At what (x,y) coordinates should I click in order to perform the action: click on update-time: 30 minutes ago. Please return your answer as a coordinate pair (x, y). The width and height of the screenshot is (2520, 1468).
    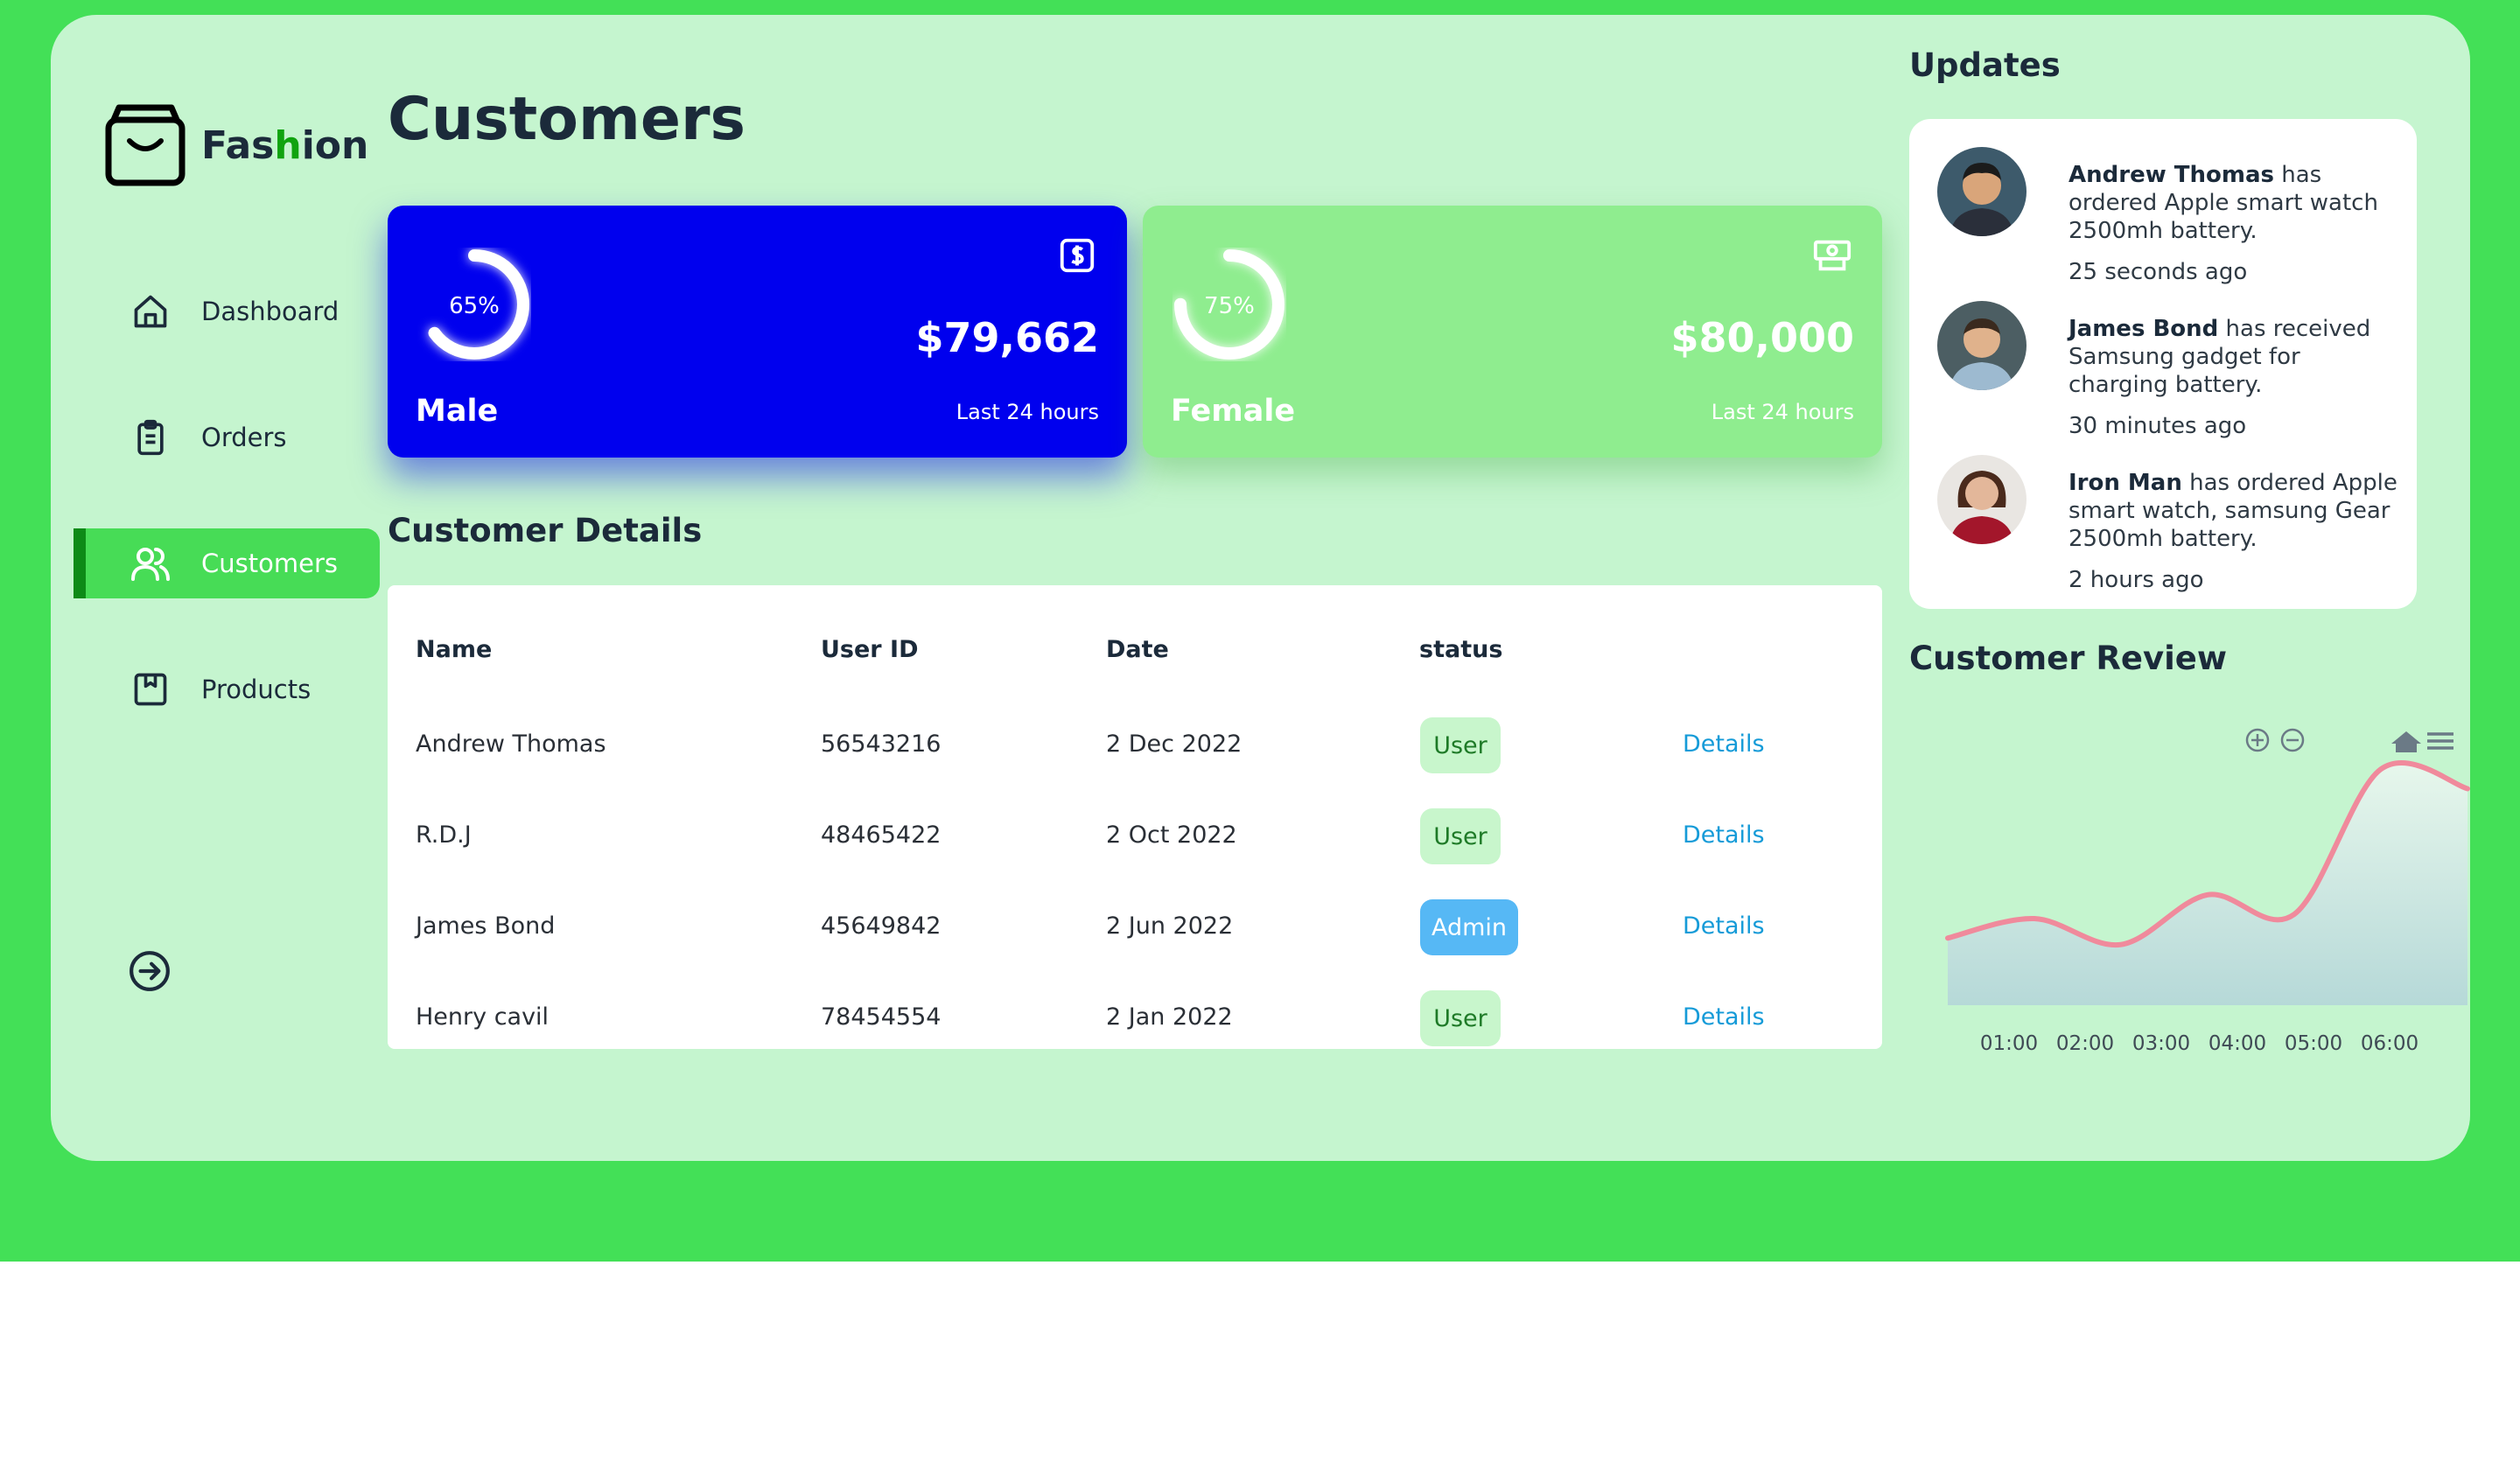
    Looking at the image, I should click on (2157, 426).